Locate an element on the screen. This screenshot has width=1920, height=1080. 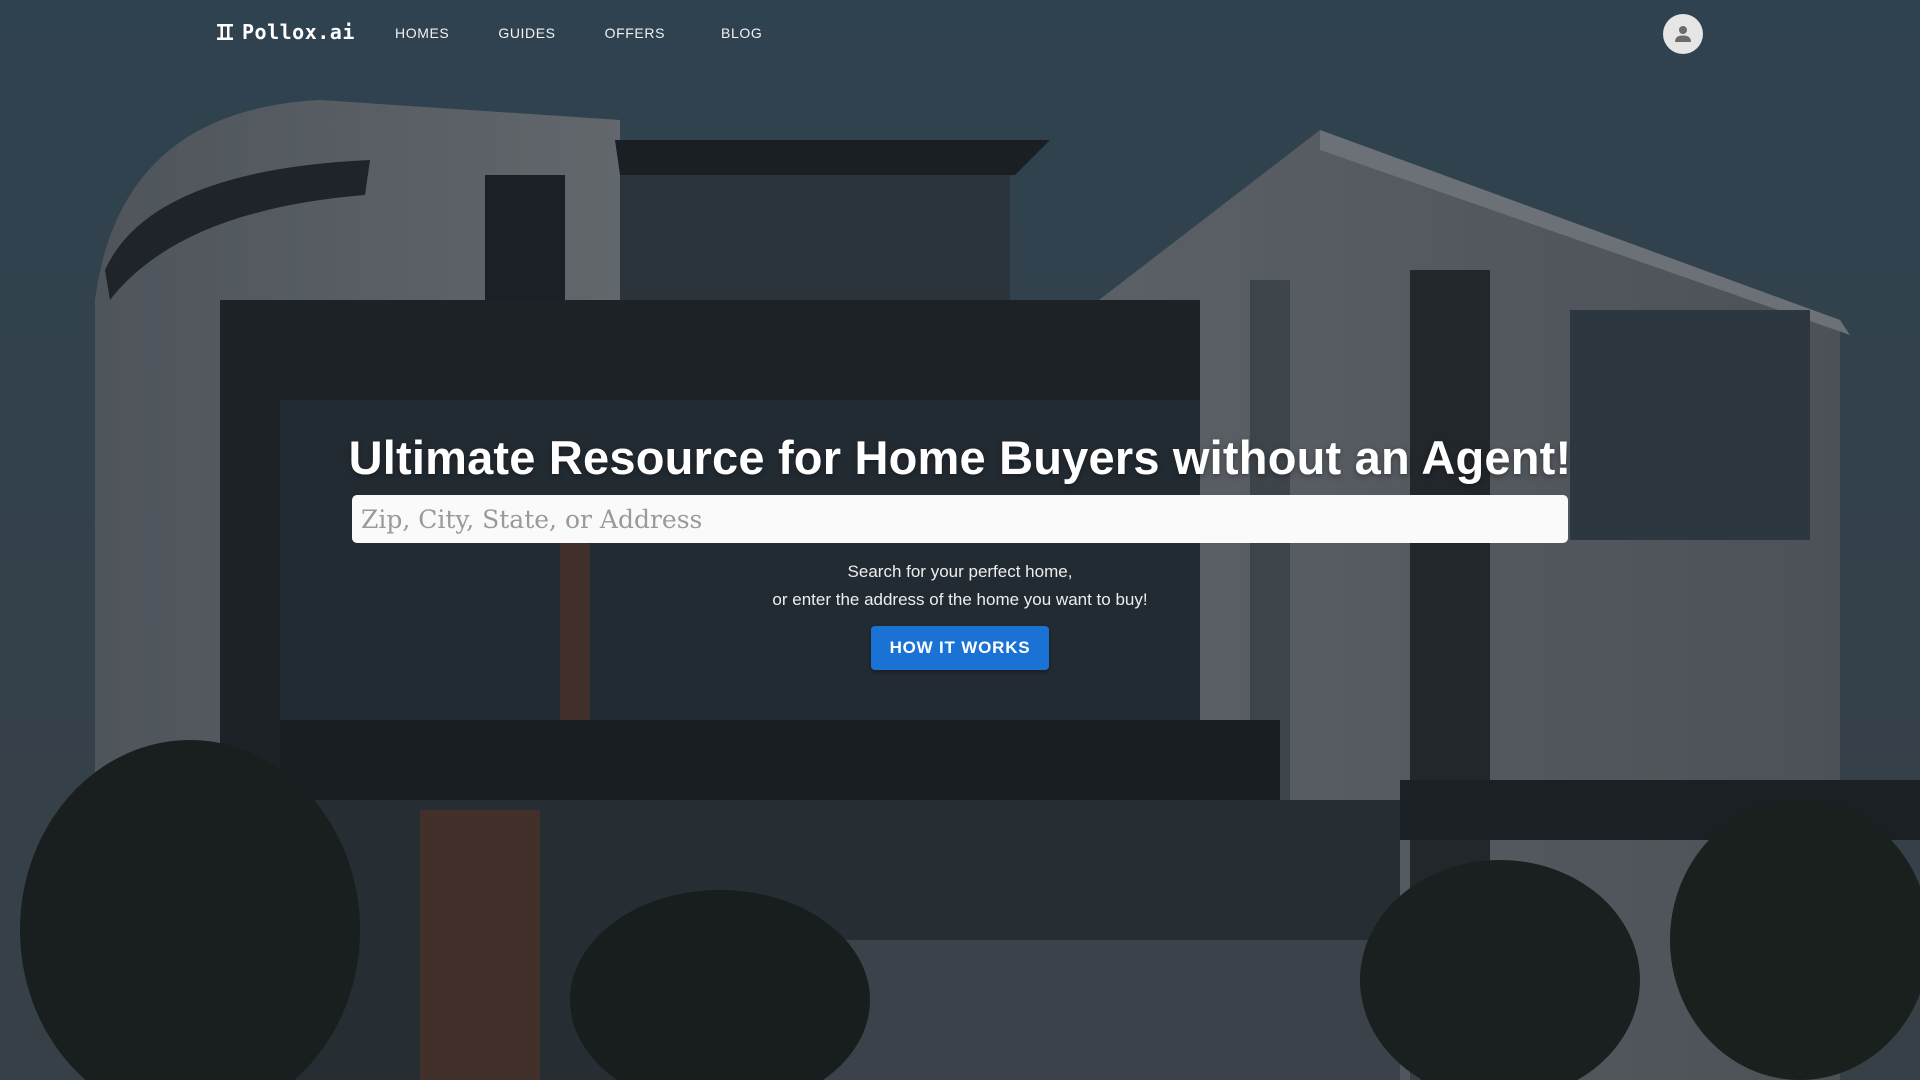
location-search-input is located at coordinates (960, 519).